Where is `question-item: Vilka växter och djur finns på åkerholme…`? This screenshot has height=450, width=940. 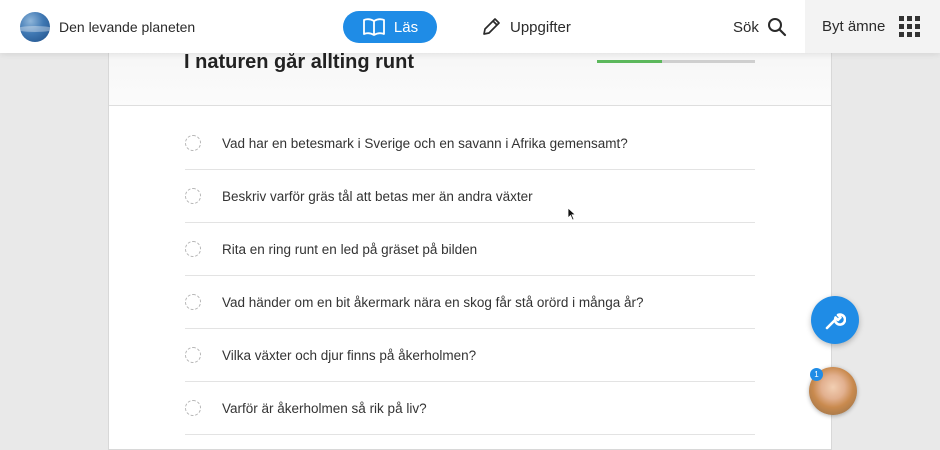
question-item: Vilka växter och djur finns på åkerholme… is located at coordinates (470, 355).